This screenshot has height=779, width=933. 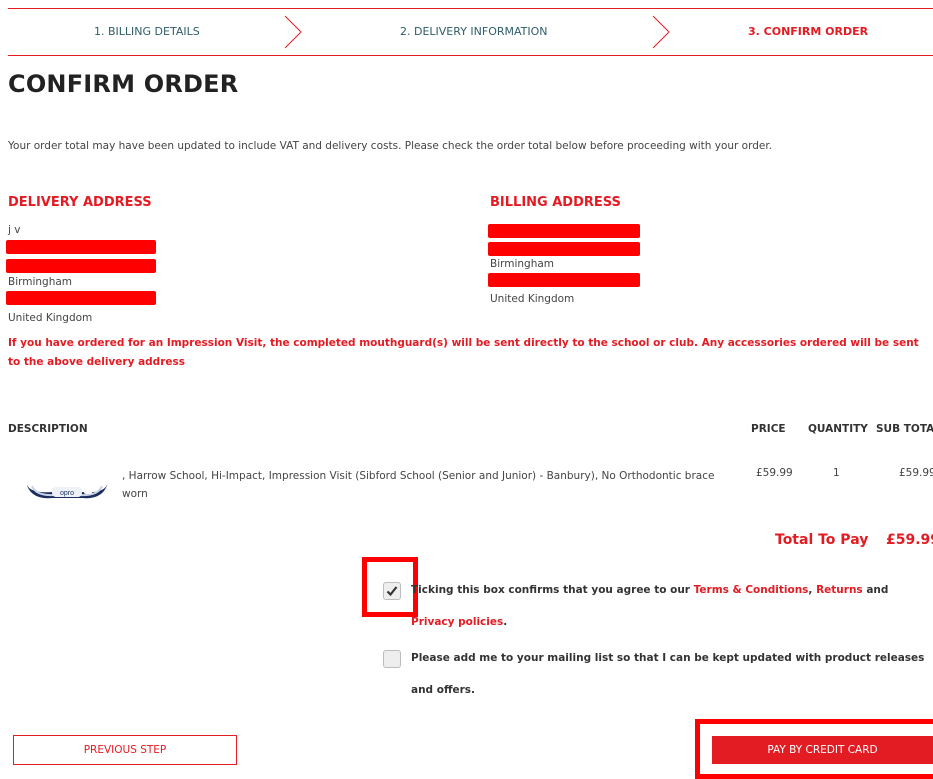 I want to click on delivery-address-title: DELIVERY ADDRESS, so click(x=80, y=202).